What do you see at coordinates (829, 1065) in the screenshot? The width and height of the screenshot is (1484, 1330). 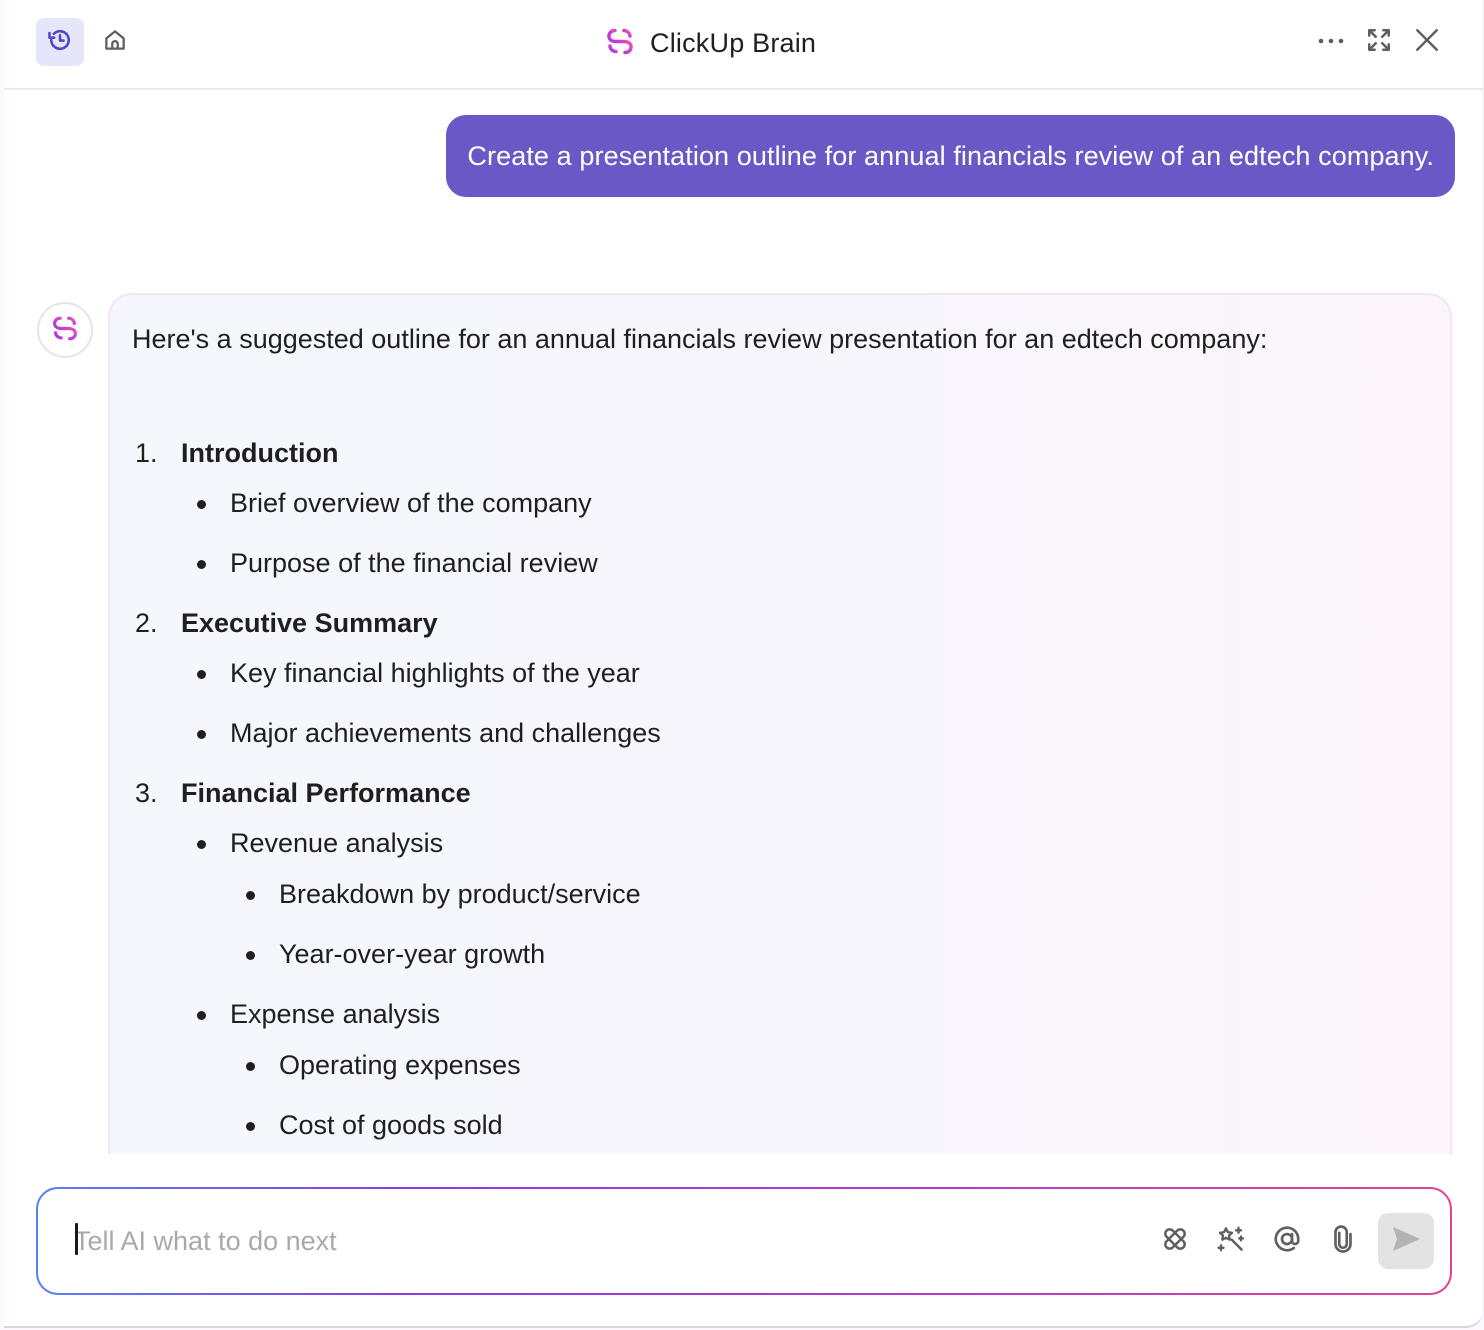 I see `outline-sub-bullet: Operating expenses` at bounding box center [829, 1065].